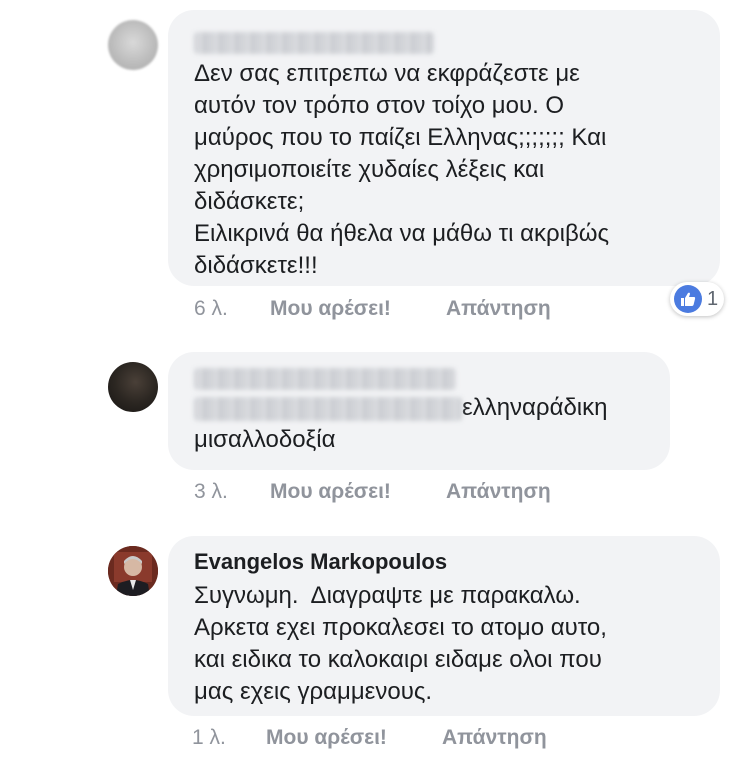  Describe the element at coordinates (535, 407) in the screenshot. I see `comment-text-line1: ελληναράδικη` at that location.